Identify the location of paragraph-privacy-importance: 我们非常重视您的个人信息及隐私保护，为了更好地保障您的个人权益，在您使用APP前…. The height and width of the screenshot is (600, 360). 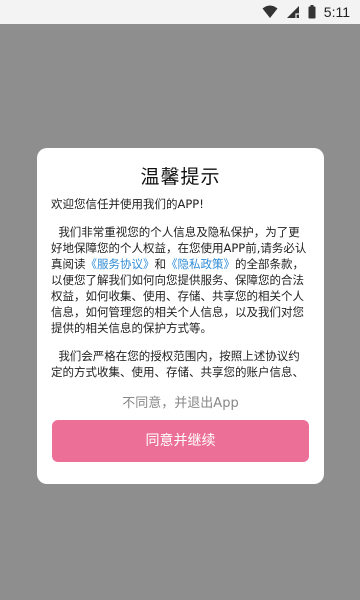
(181, 280).